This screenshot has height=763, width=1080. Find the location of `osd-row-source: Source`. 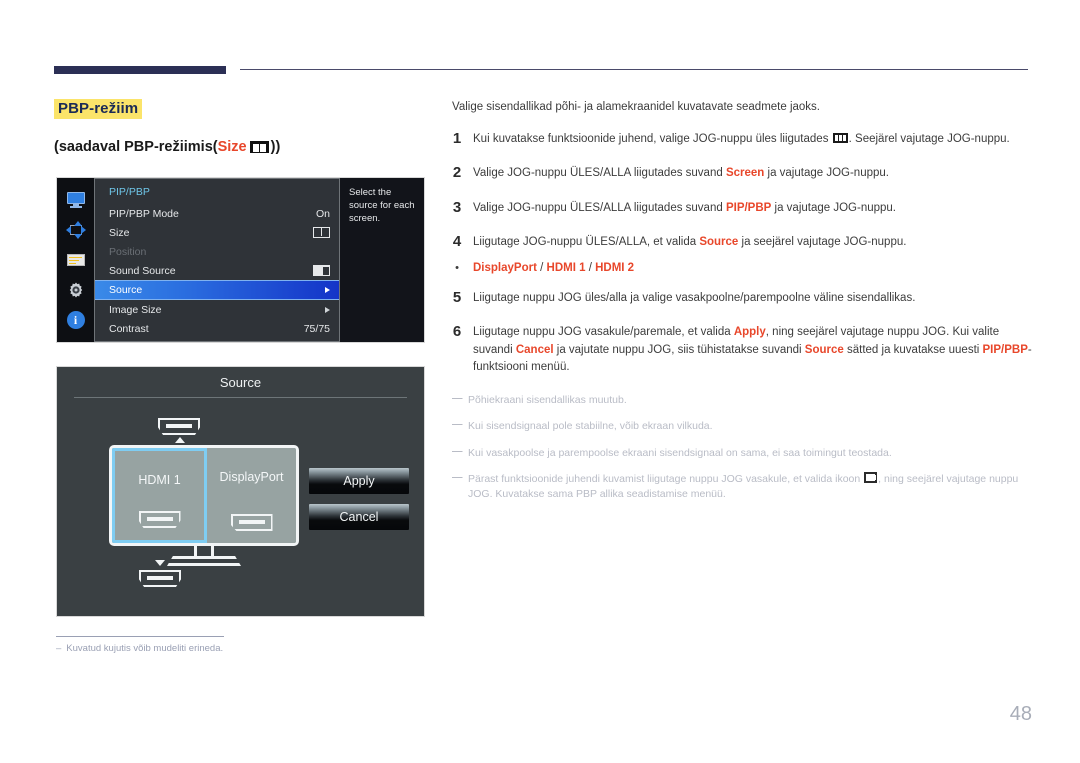

osd-row-source: Source is located at coordinates (217, 290).